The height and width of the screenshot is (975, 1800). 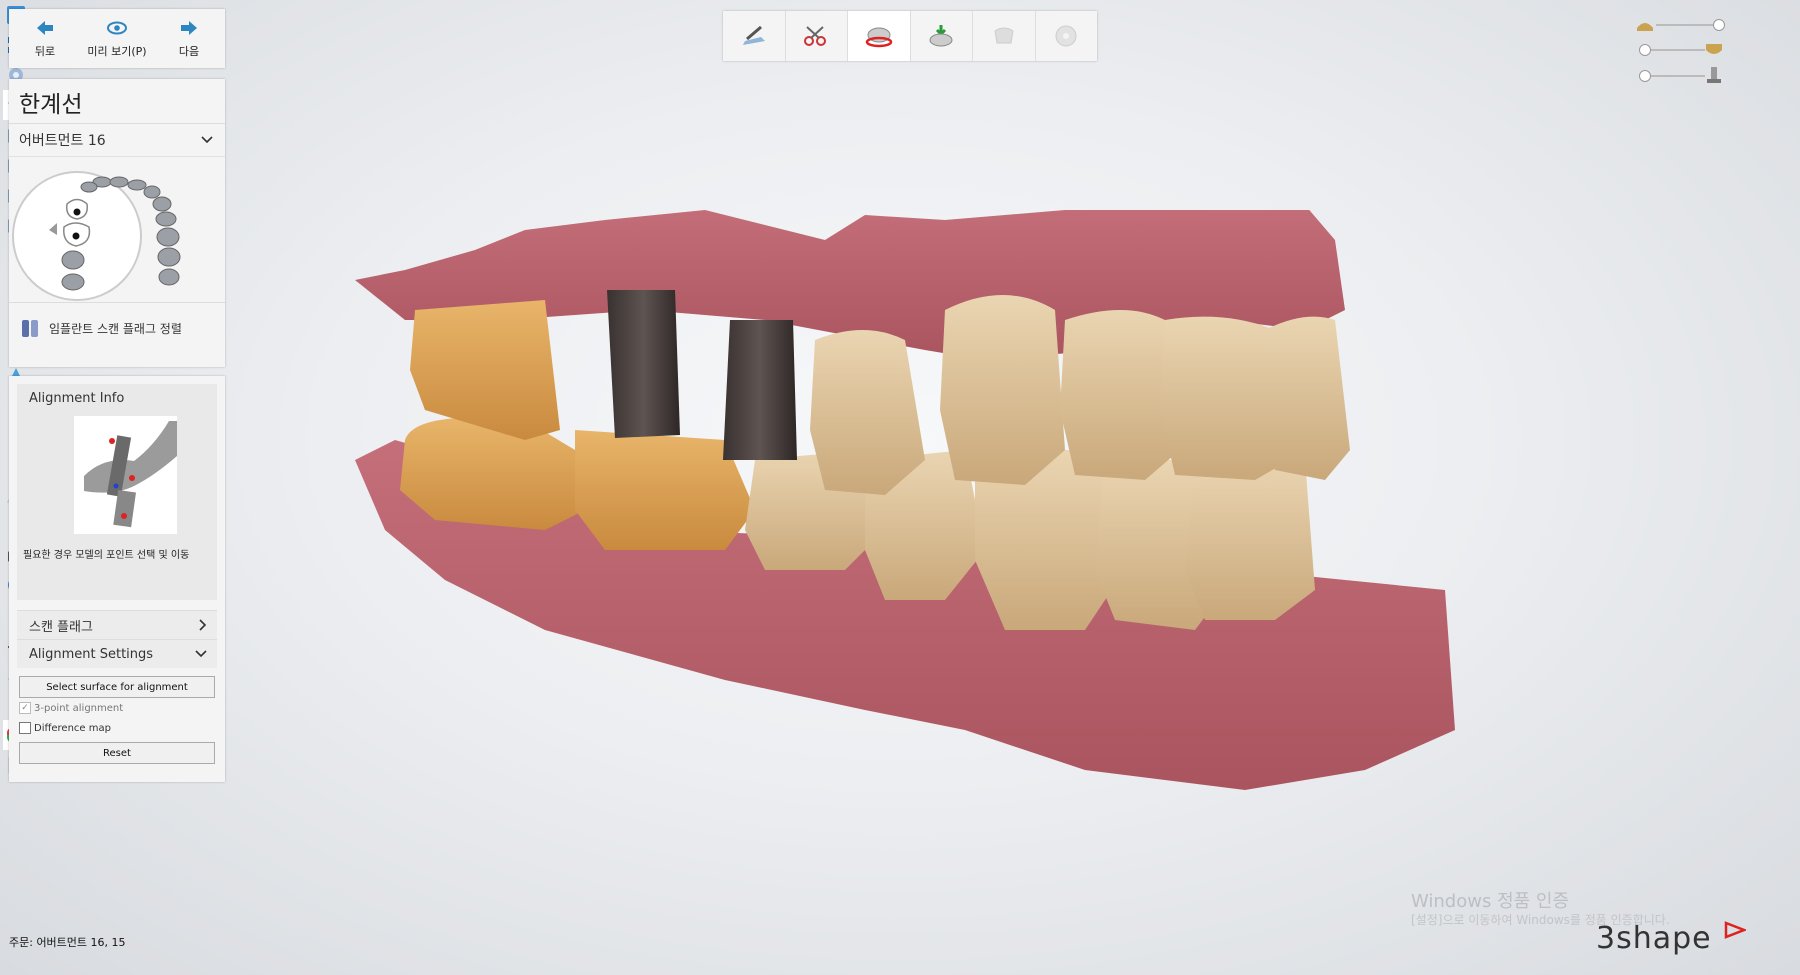 I want to click on step-margin, so click(x=879, y=36).